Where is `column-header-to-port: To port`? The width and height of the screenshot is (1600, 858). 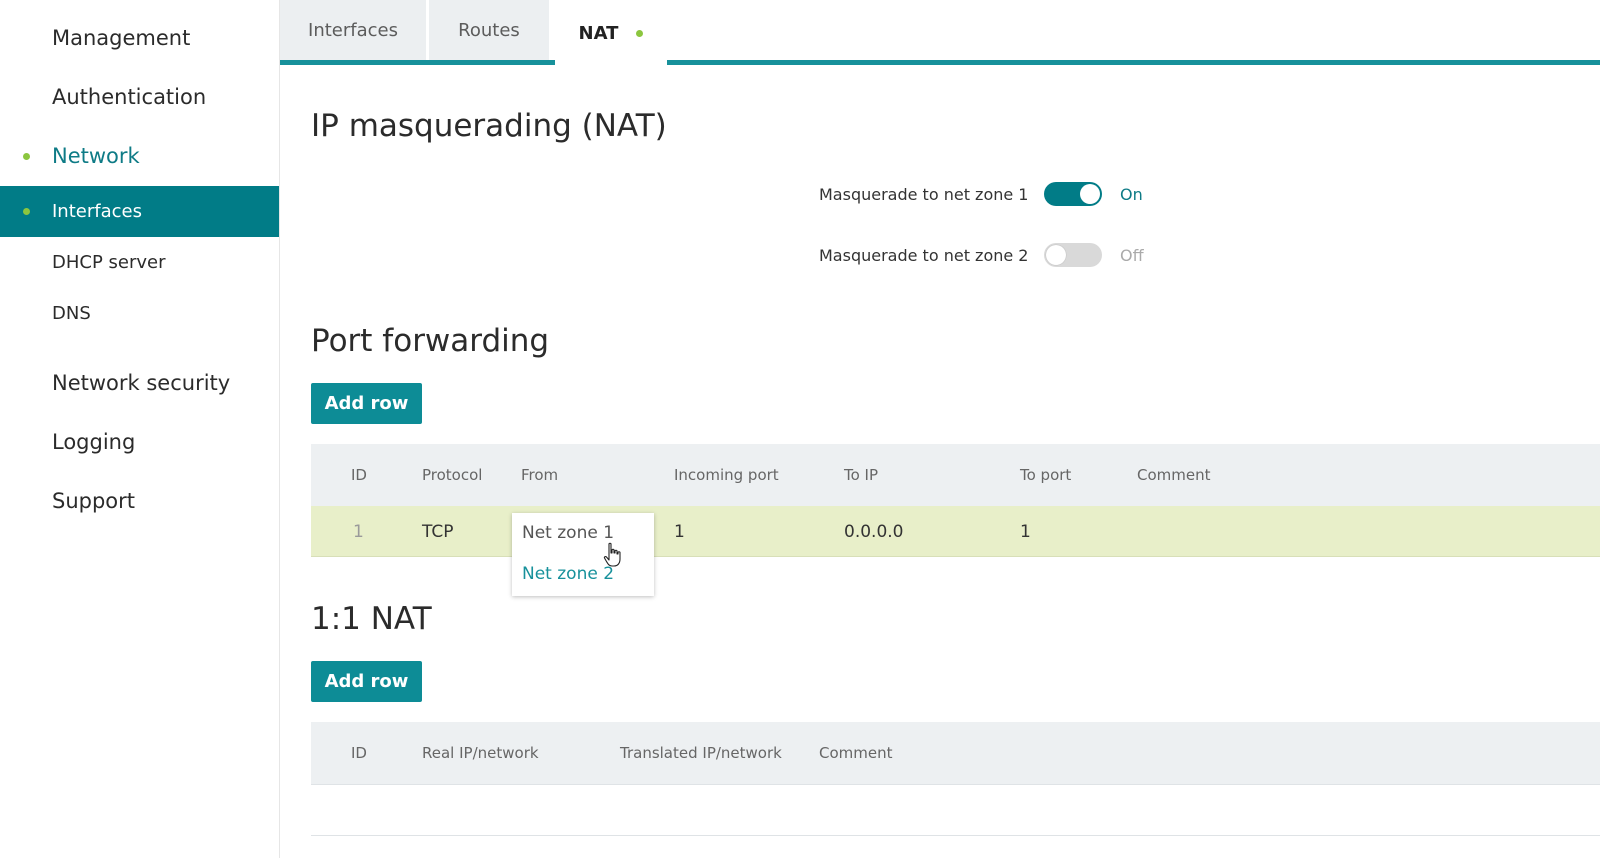 column-header-to-port: To port is located at coordinates (1045, 475).